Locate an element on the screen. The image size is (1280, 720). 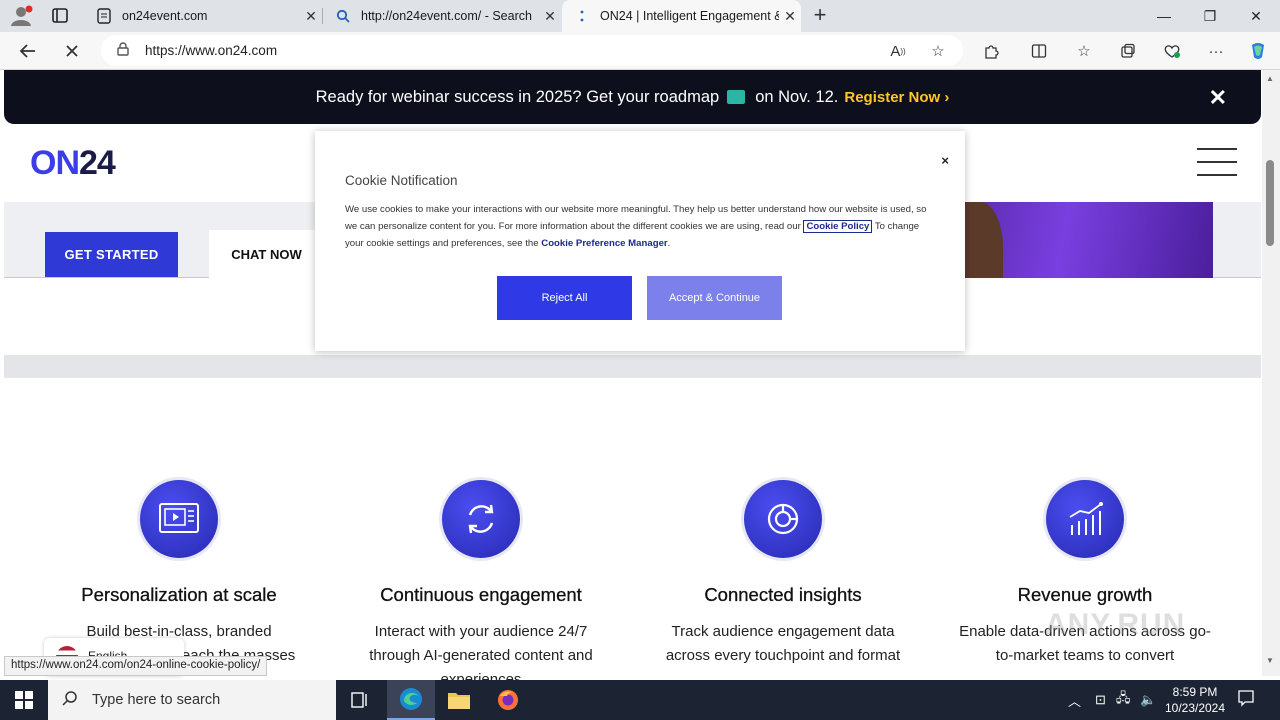
menu-icon is located at coordinates (1217, 162).